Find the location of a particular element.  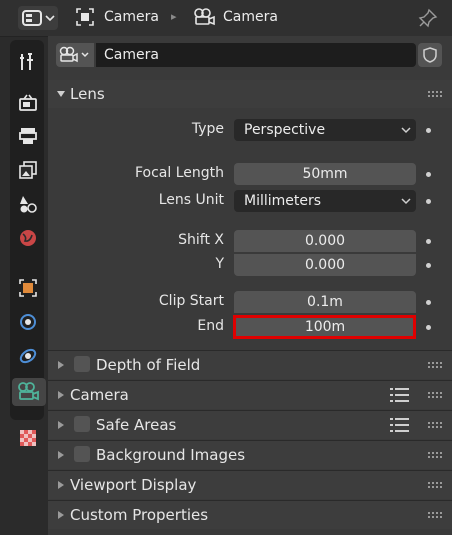

depth-of-field-panel-header: Depth of Field is located at coordinates (250, 365).